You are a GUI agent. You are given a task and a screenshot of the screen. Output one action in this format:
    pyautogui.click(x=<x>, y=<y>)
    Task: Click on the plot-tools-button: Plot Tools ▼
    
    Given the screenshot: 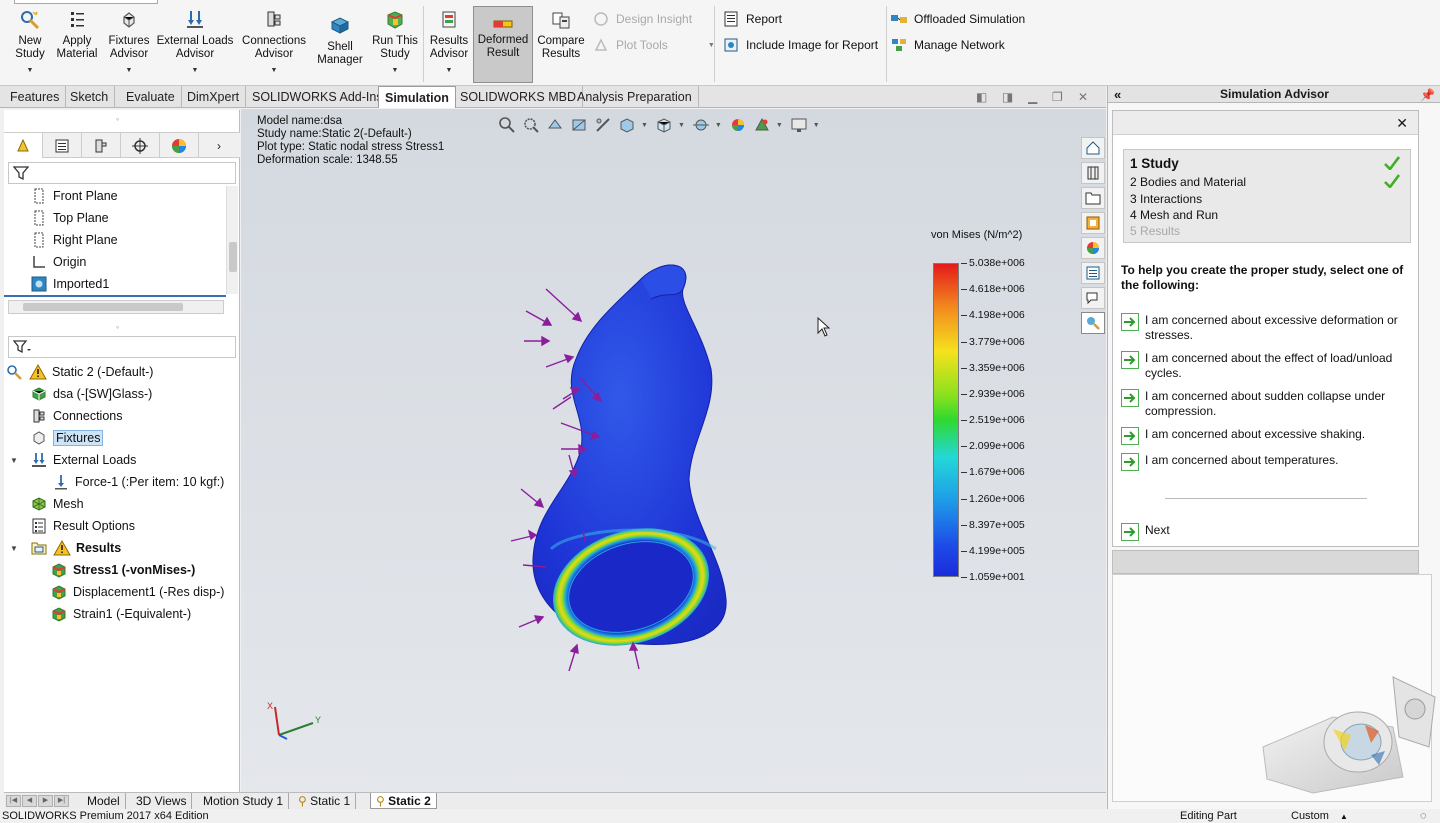 What is the action you would take?
    pyautogui.click(x=653, y=45)
    